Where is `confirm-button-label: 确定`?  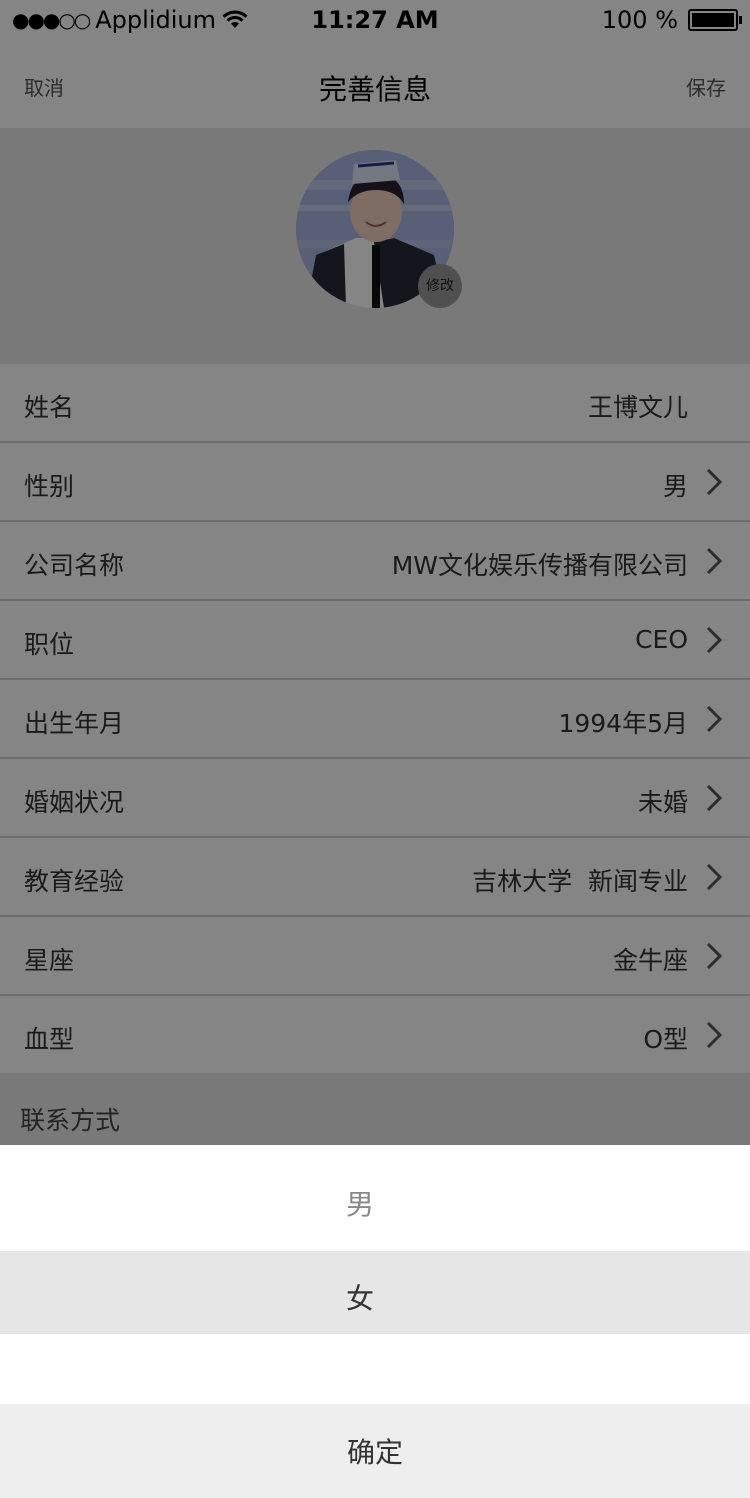
confirm-button-label: 确定 is located at coordinates (374, 1452).